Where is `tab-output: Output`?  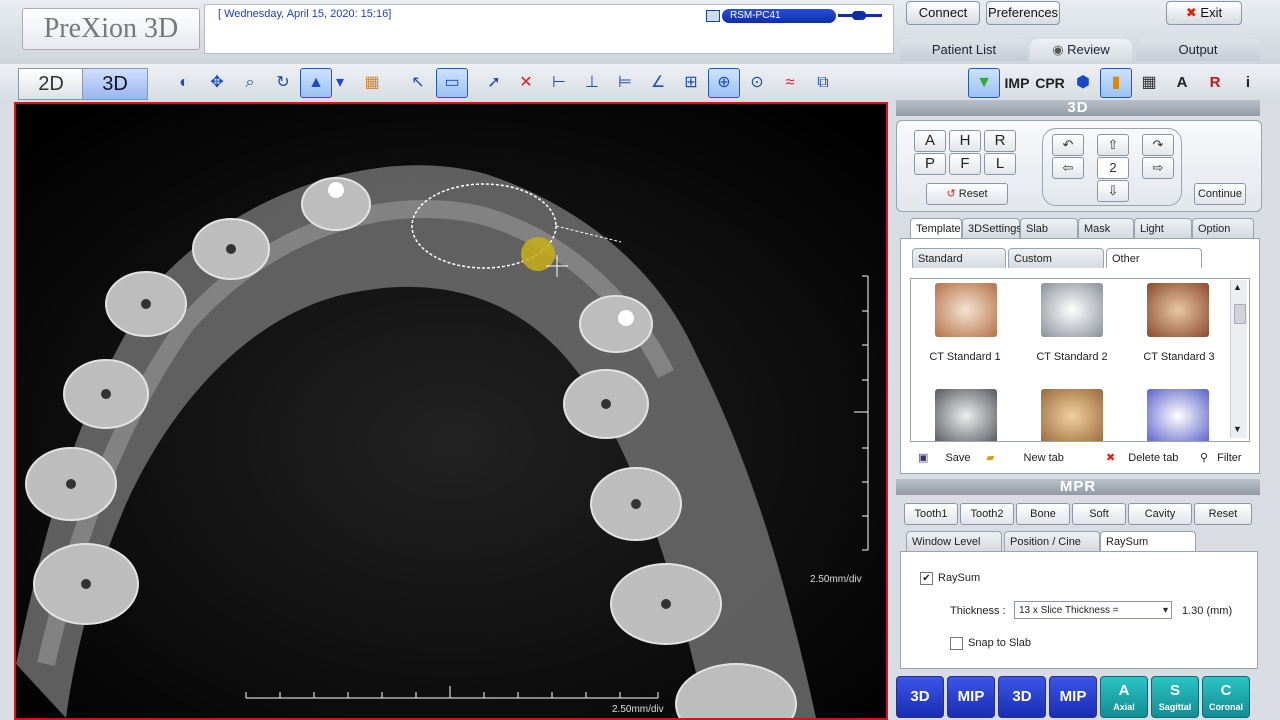 tab-output: Output is located at coordinates (1198, 50).